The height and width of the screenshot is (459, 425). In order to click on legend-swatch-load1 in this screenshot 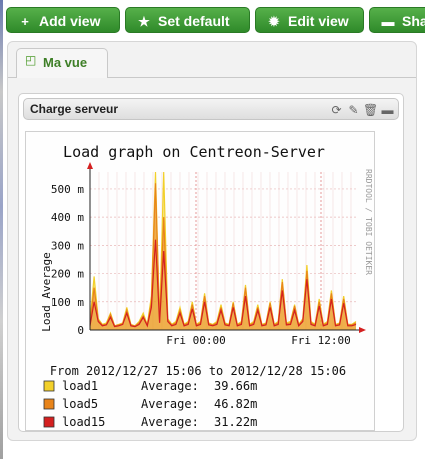, I will do `click(49, 386)`.